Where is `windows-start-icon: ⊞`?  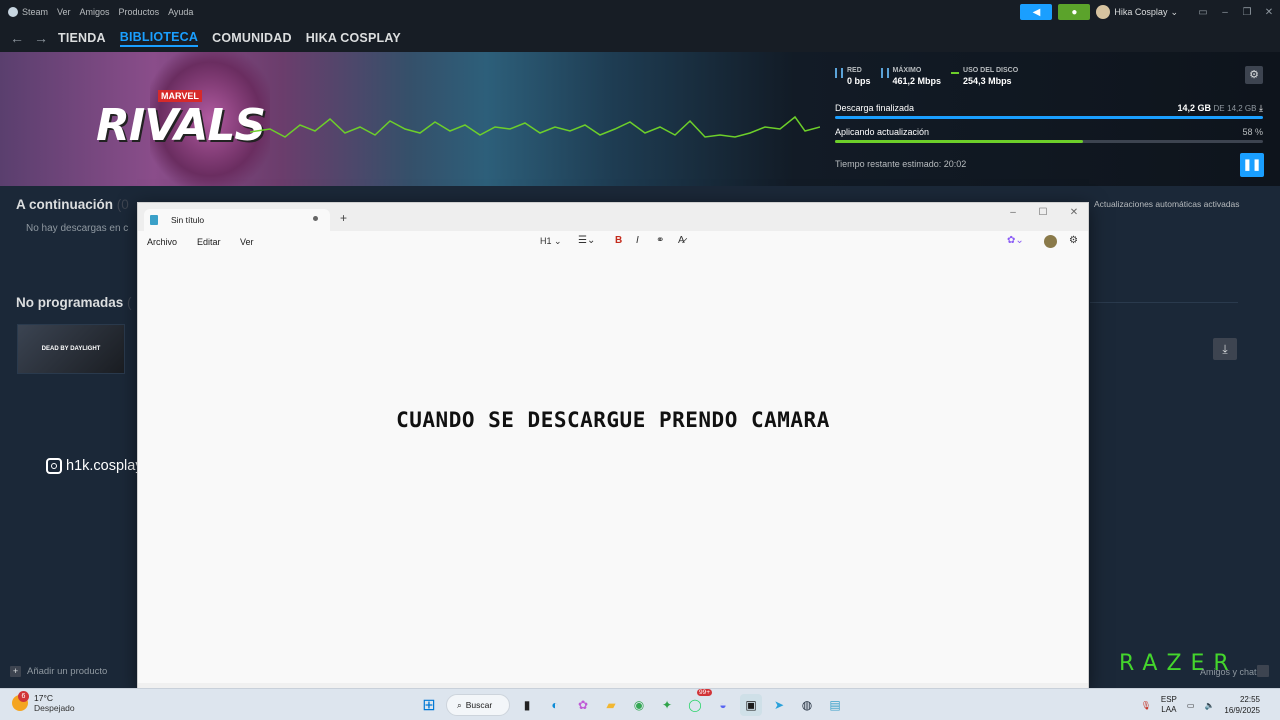
windows-start-icon: ⊞ is located at coordinates (429, 705).